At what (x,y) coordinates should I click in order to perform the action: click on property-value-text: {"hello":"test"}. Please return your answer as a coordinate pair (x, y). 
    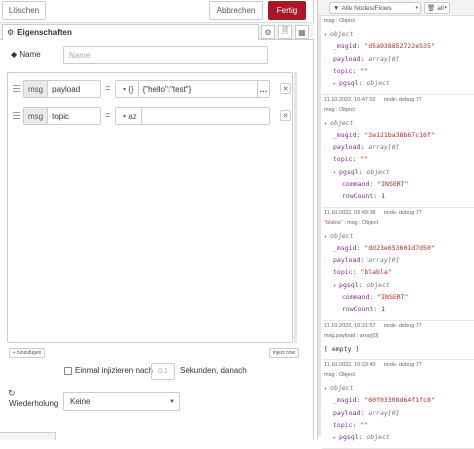
    Looking at the image, I should click on (167, 89).